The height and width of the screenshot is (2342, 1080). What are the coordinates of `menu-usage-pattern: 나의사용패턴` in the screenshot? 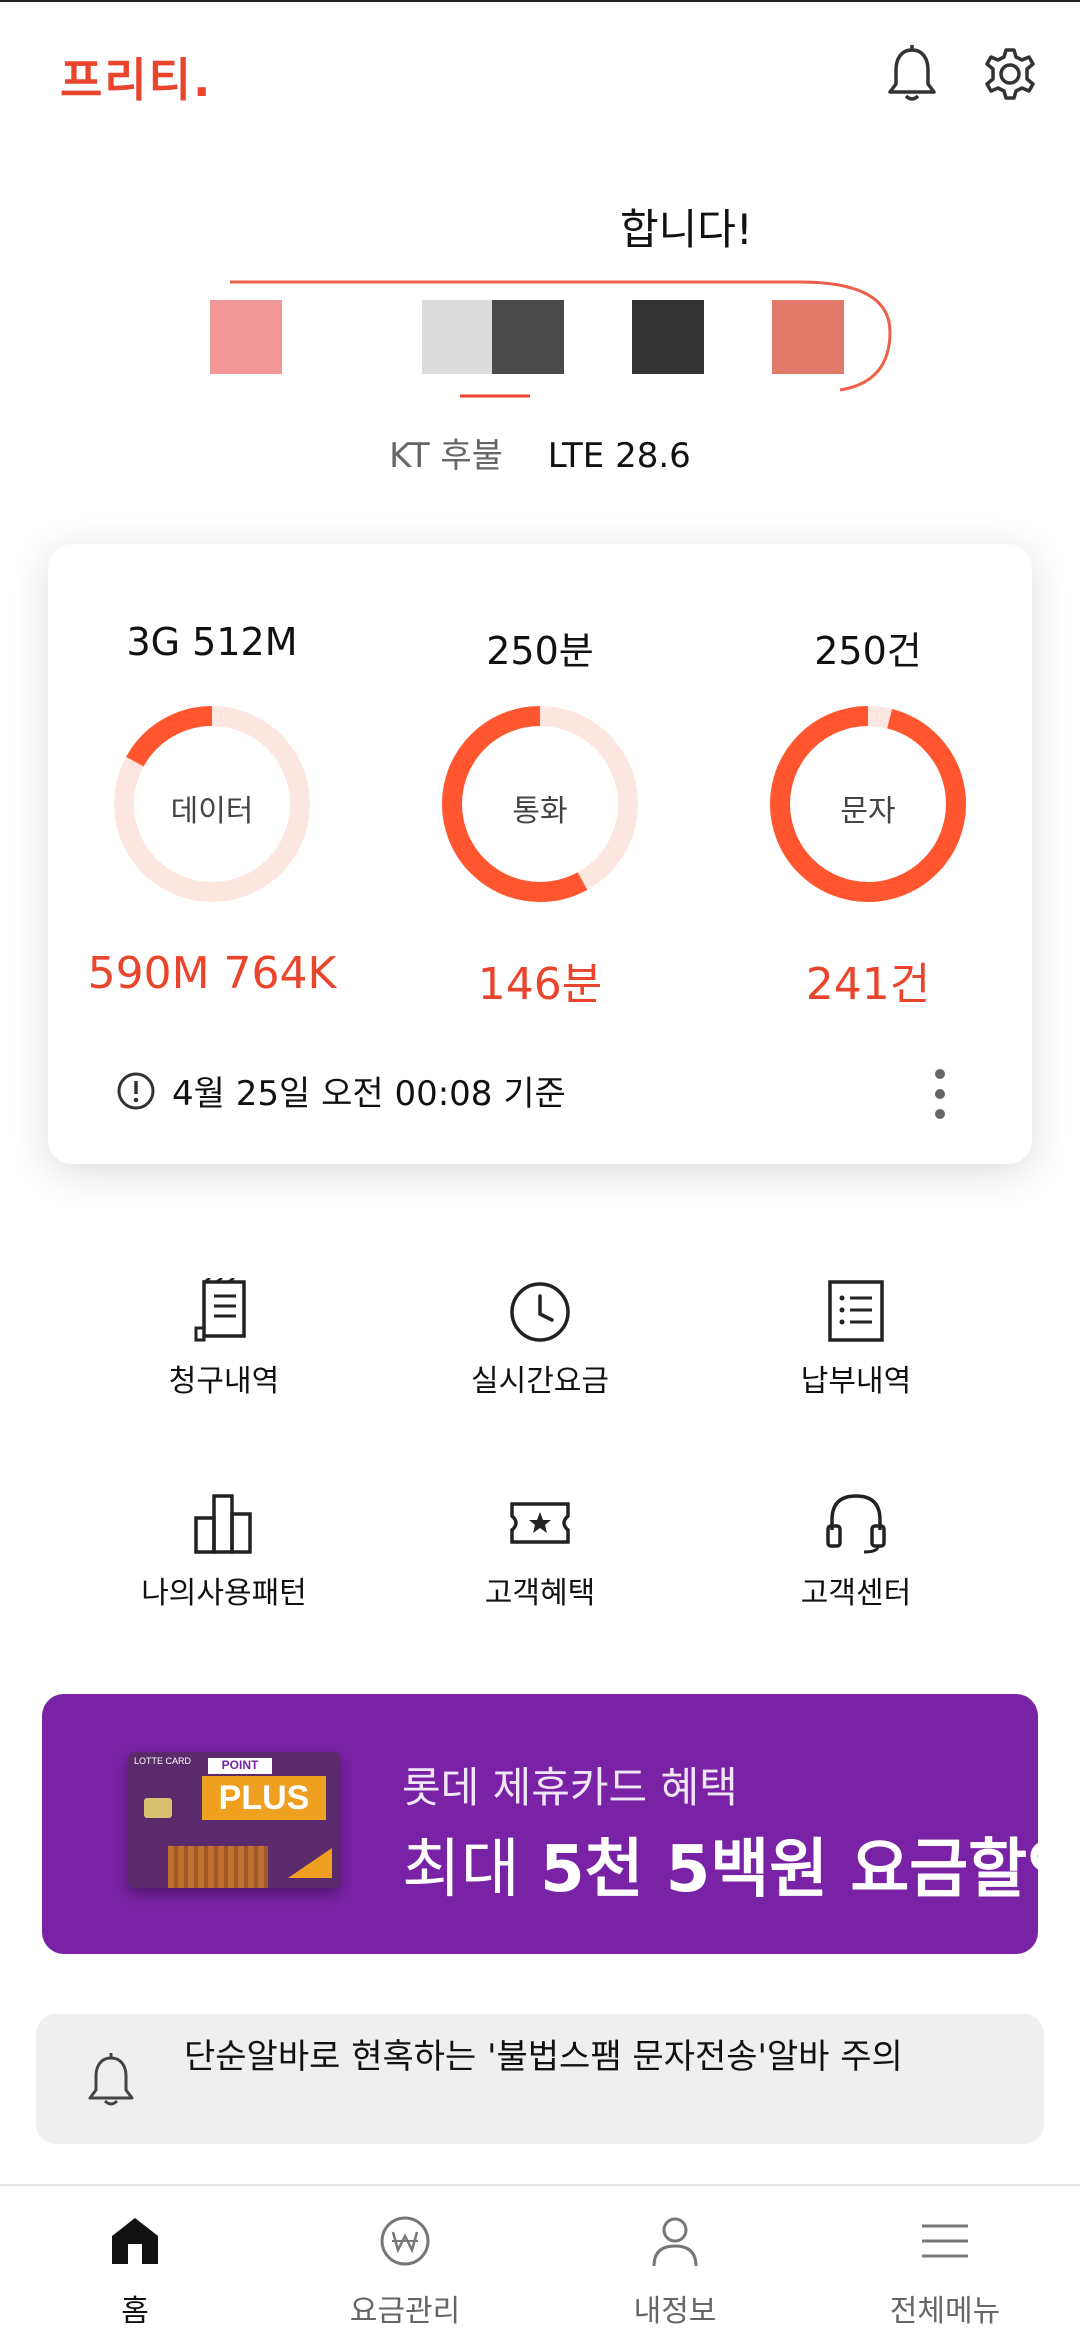 It's located at (224, 1565).